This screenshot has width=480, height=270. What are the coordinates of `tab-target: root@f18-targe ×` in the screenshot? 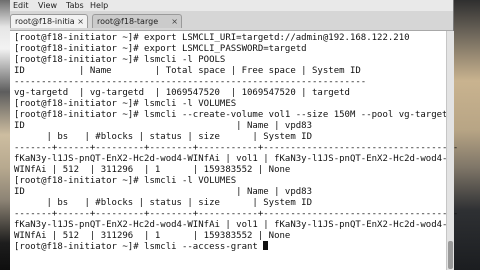 It's located at (137, 21).